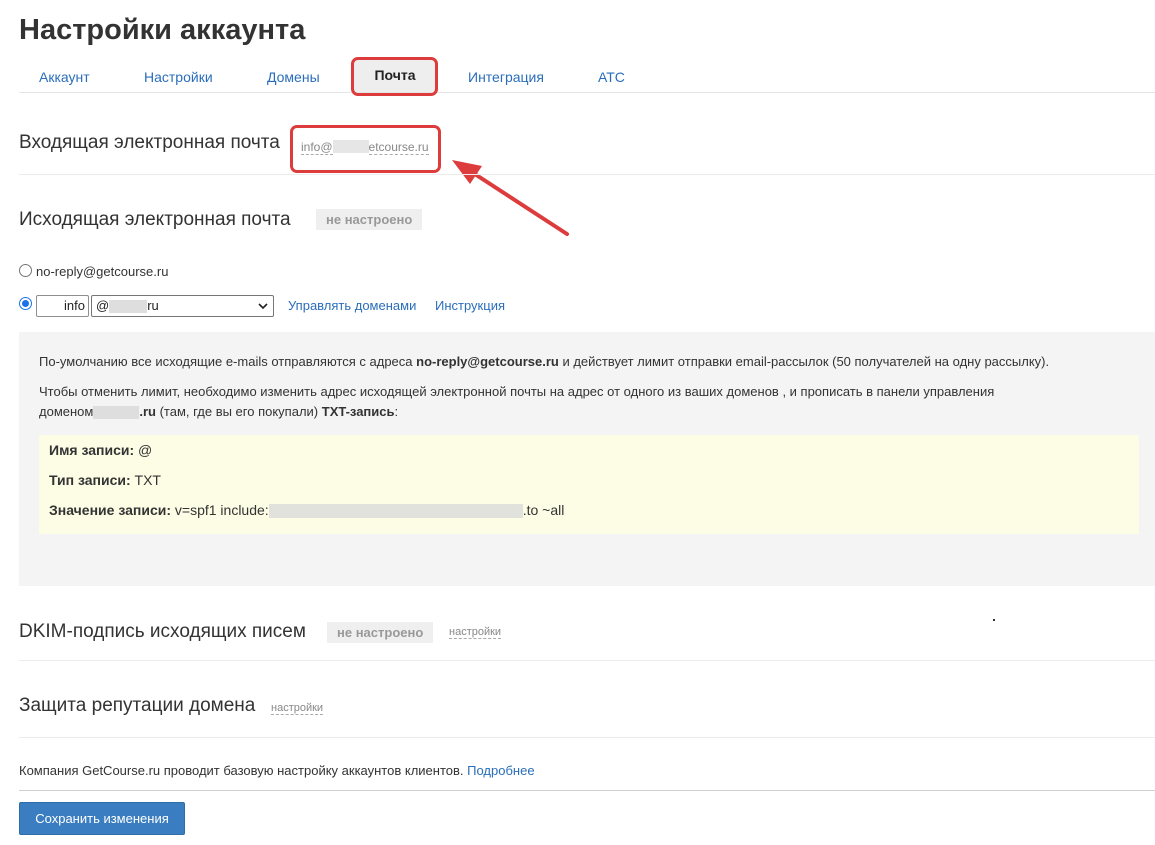 Image resolution: width=1155 pixels, height=845 pixels. What do you see at coordinates (221, 510) in the screenshot?
I see `dns-value-prefix: v=spf1 include:` at bounding box center [221, 510].